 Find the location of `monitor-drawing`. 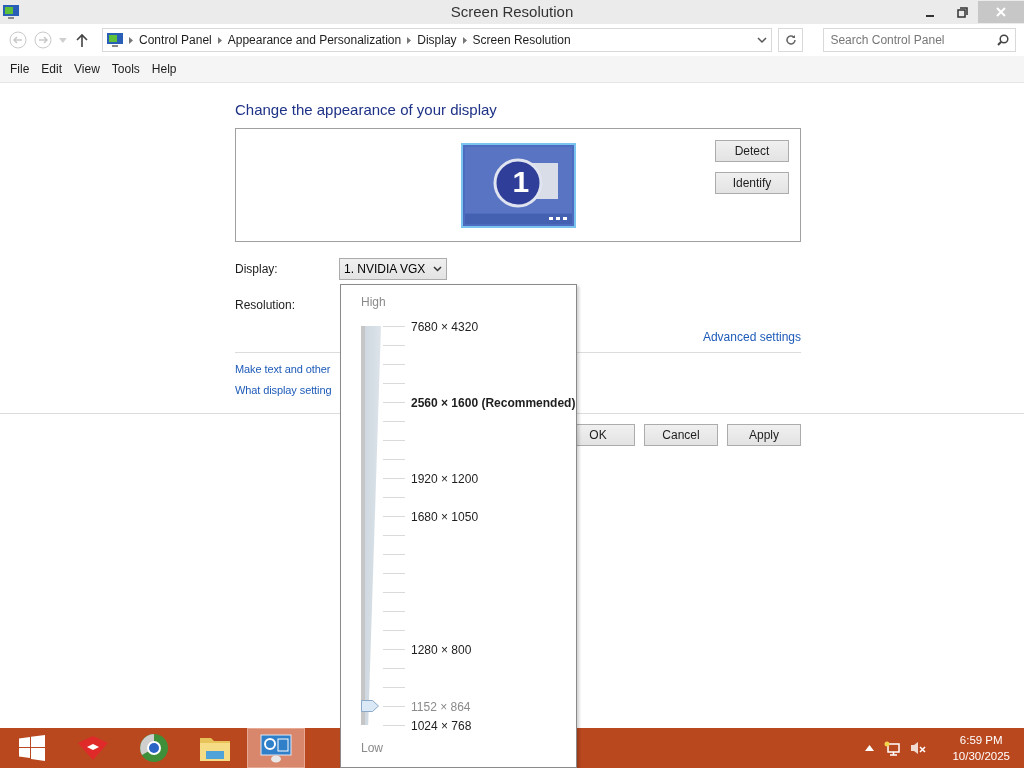

monitor-drawing is located at coordinates (518, 185).